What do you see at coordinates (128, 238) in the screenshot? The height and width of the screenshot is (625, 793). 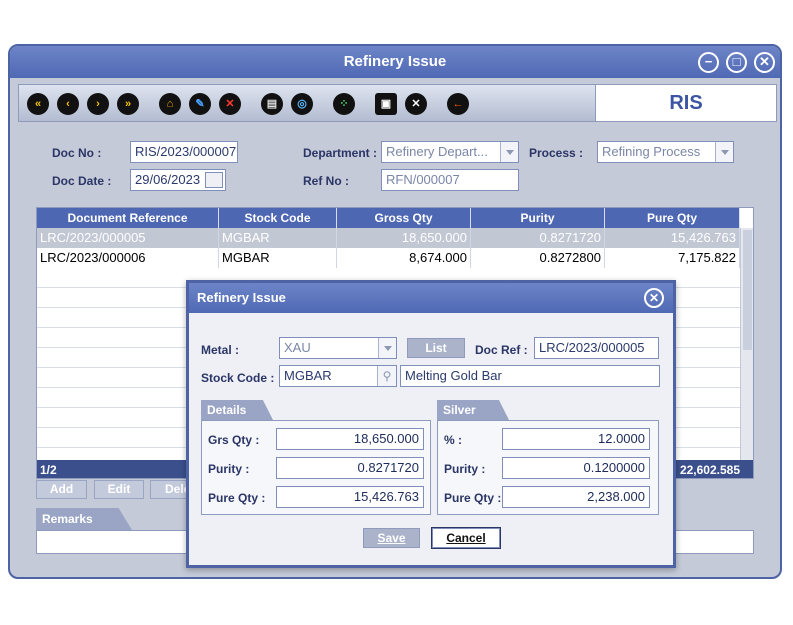 I see `cell-doc-ref: LRC/2023/000005` at bounding box center [128, 238].